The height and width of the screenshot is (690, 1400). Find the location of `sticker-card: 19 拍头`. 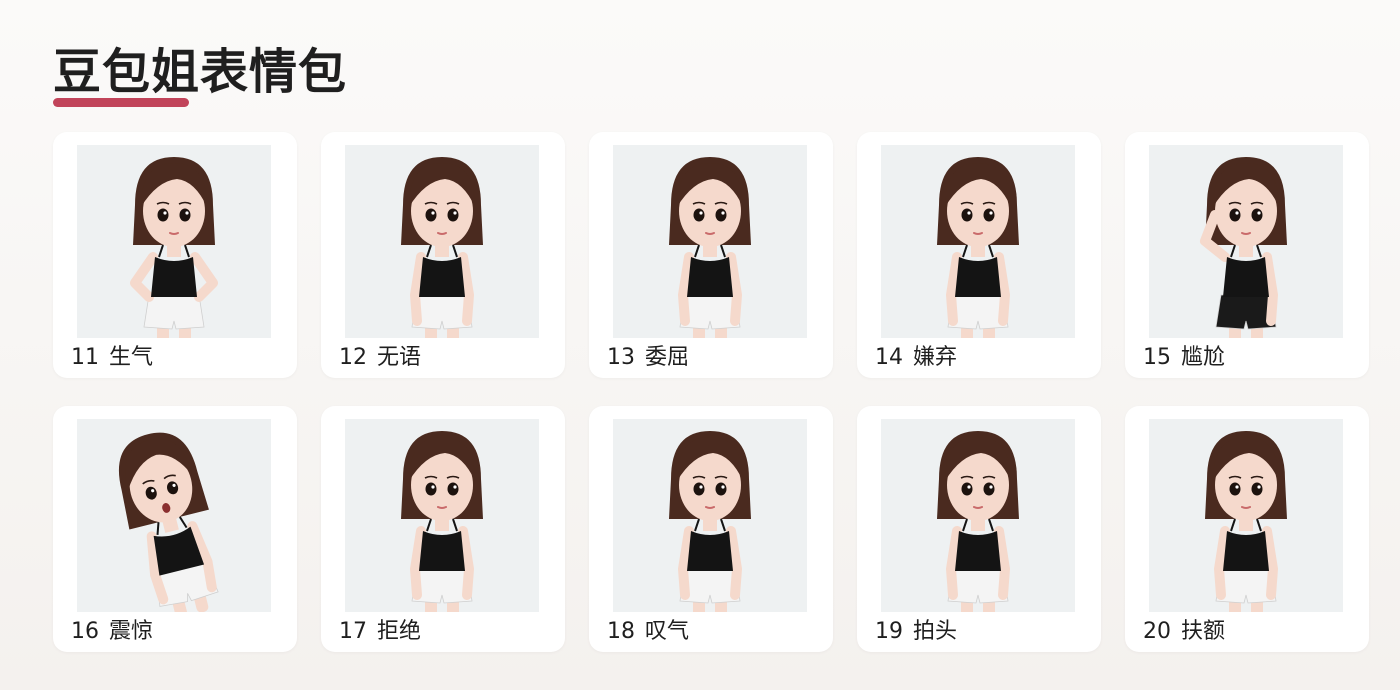

sticker-card: 19 拍头 is located at coordinates (979, 529).